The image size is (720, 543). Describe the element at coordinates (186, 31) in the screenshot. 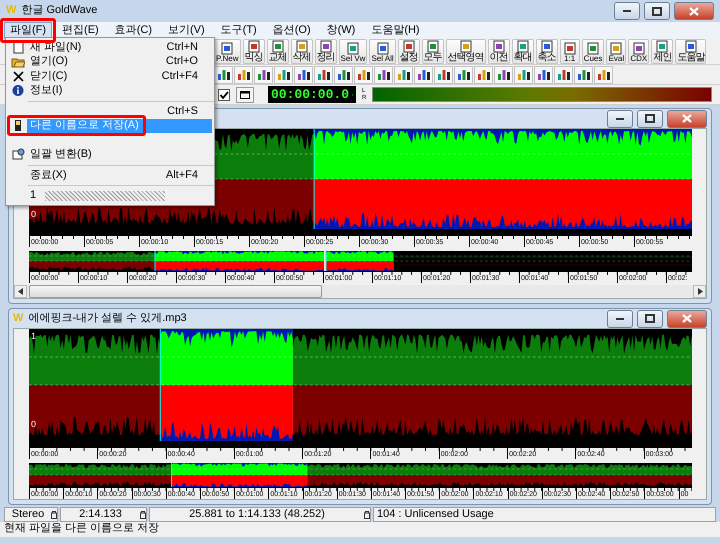

I see `menu-item: 보기(V)` at that location.